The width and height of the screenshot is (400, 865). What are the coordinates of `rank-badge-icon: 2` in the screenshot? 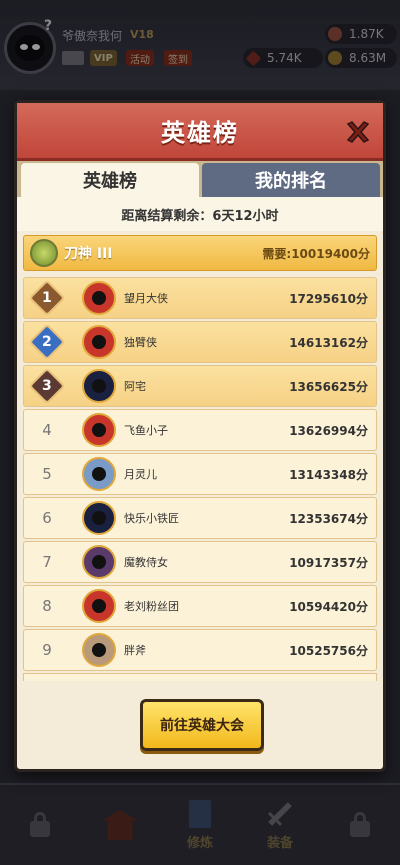 It's located at (47, 342).